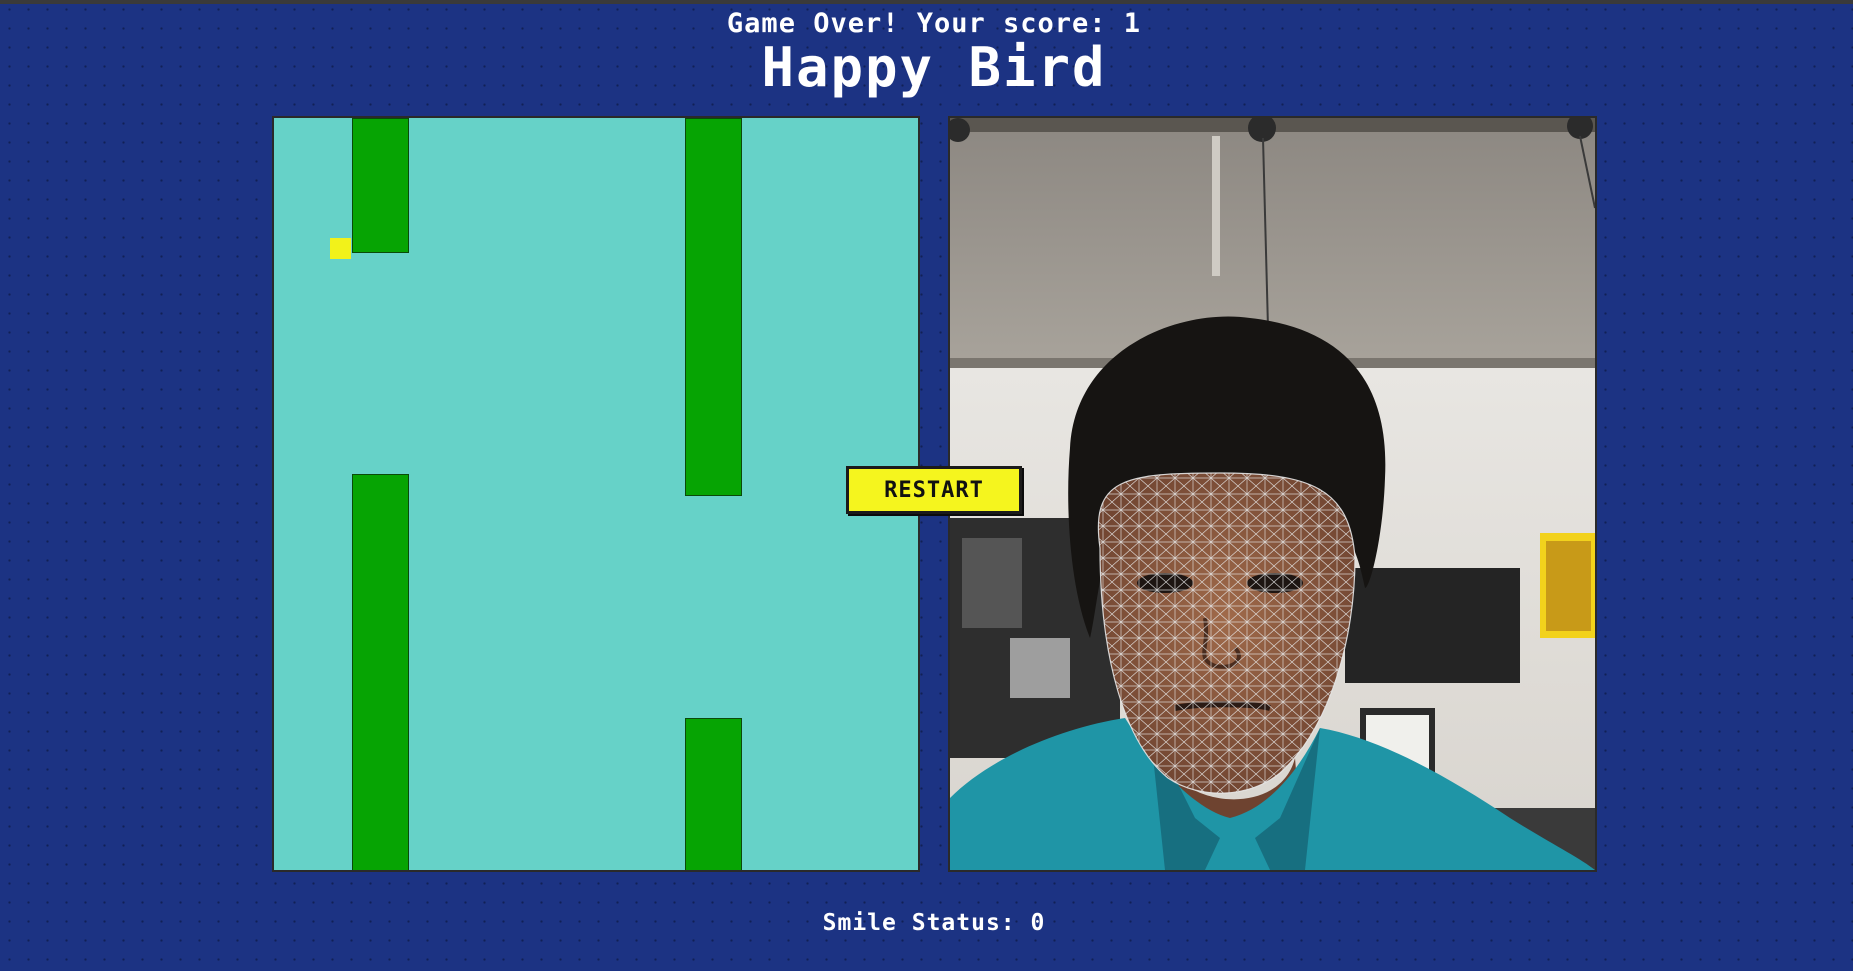 This screenshot has width=1853, height=971. Describe the element at coordinates (934, 23) in the screenshot. I see `game-status-message: Game Over! Your score: 1` at that location.